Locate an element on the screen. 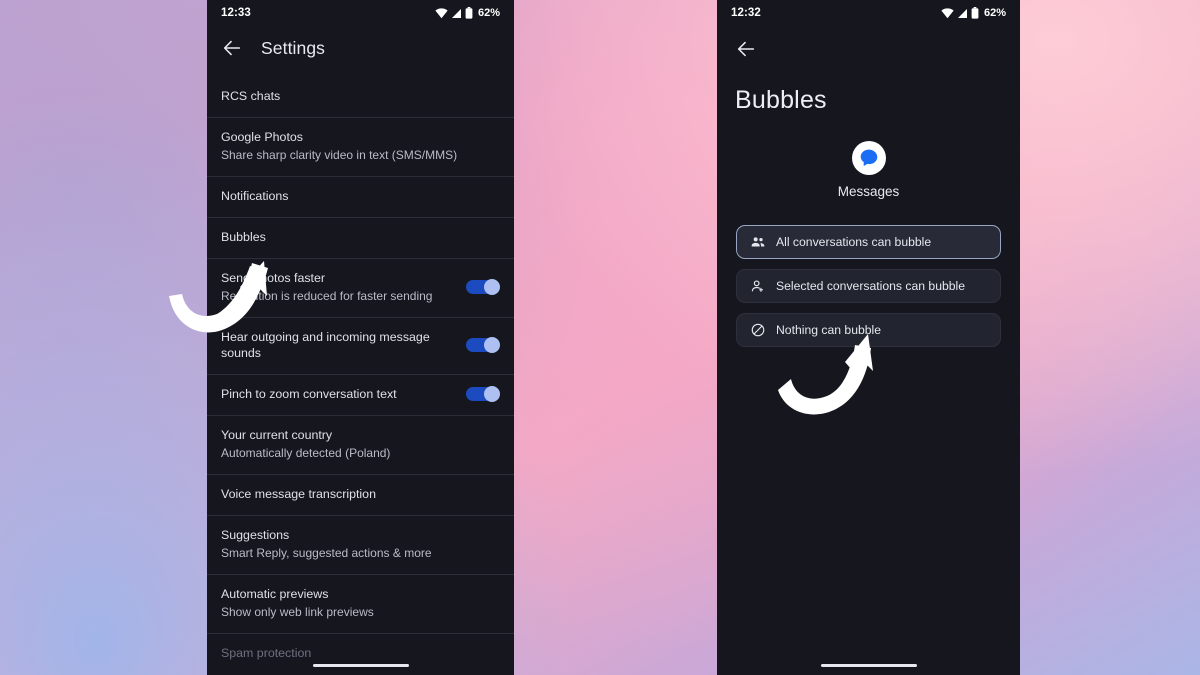 Image resolution: width=1200 pixels, height=675 pixels. settings-appbar: Settings is located at coordinates (360, 48).